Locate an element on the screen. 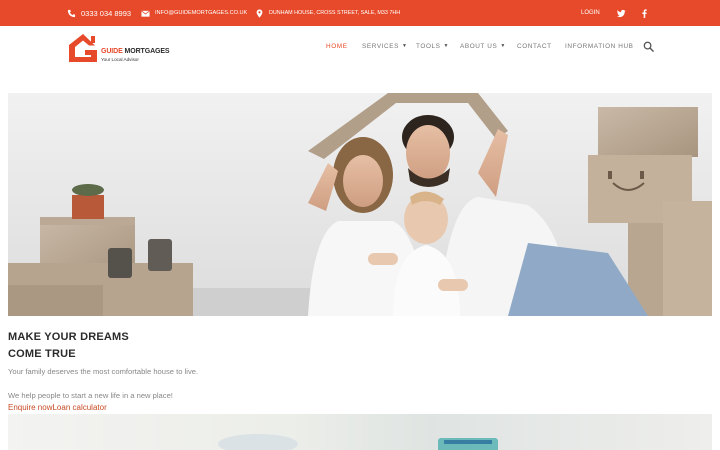 This screenshot has height=450, width=720. brand-name: GUIDE MORTGAGES is located at coordinates (135, 51).